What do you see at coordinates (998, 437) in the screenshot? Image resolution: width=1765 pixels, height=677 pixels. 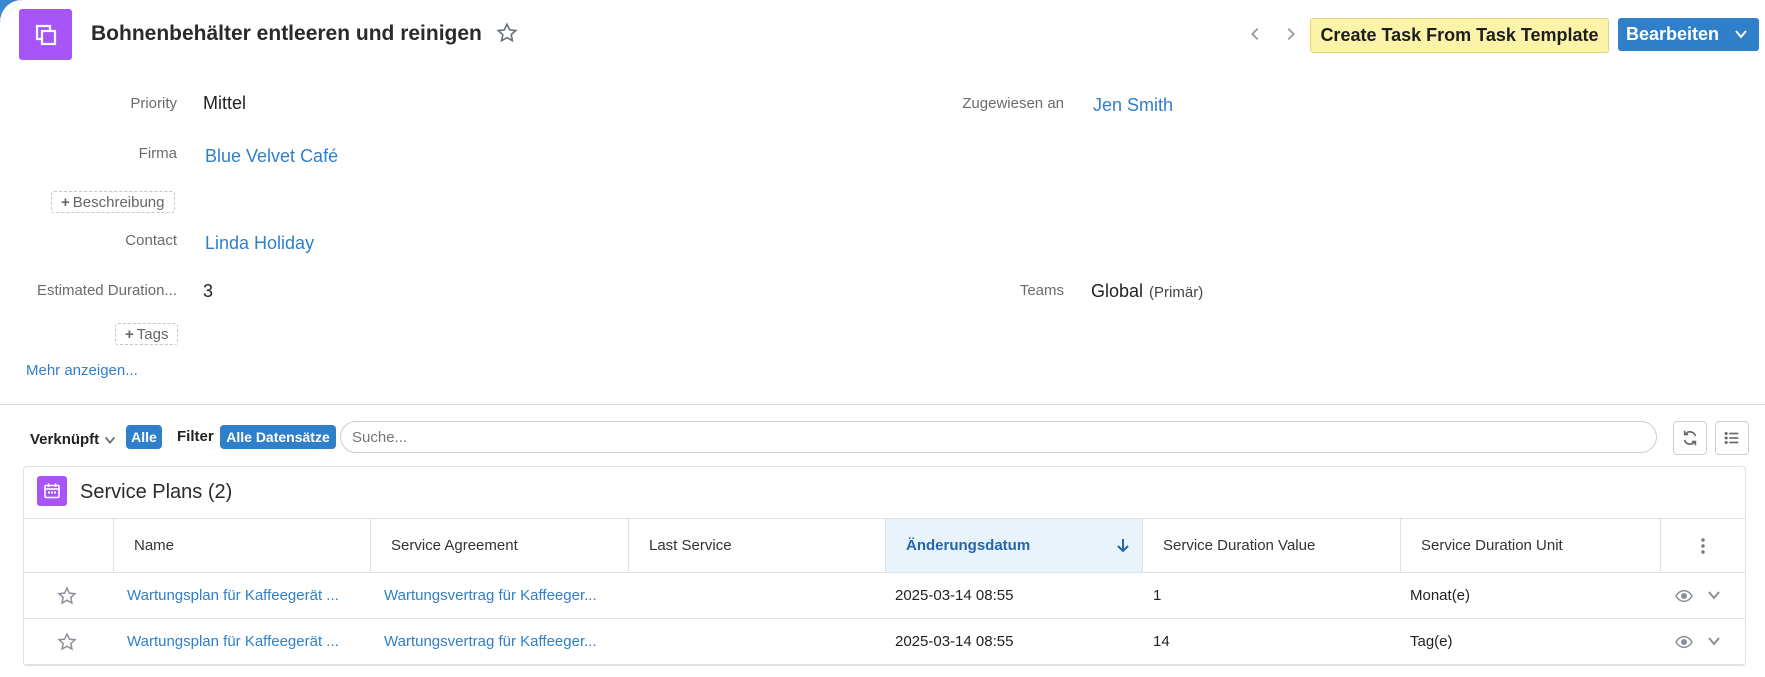 I see `search-input` at bounding box center [998, 437].